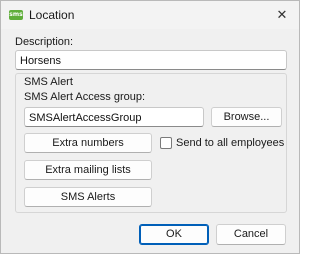 The width and height of the screenshot is (320, 254). What do you see at coordinates (44, 42) in the screenshot?
I see `description-label: Description:` at bounding box center [44, 42].